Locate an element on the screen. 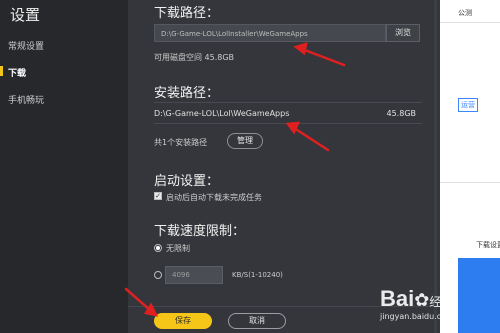  arrow-head is located at coordinates (300, 49).